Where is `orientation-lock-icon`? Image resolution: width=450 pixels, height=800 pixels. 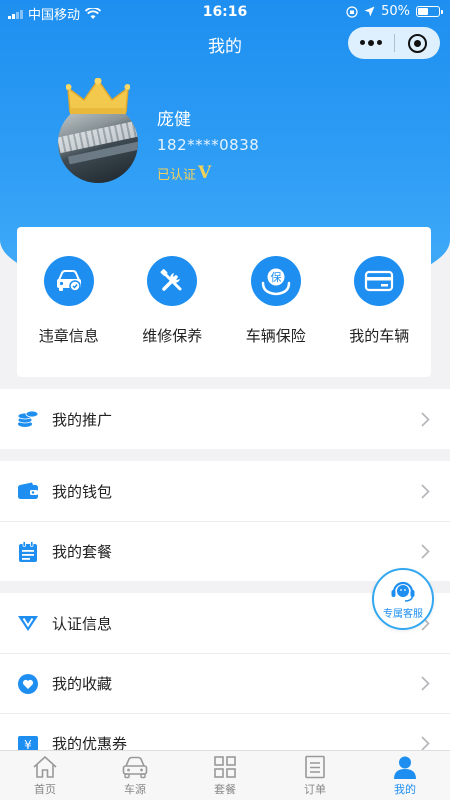
orientation-lock-icon is located at coordinates (352, 11).